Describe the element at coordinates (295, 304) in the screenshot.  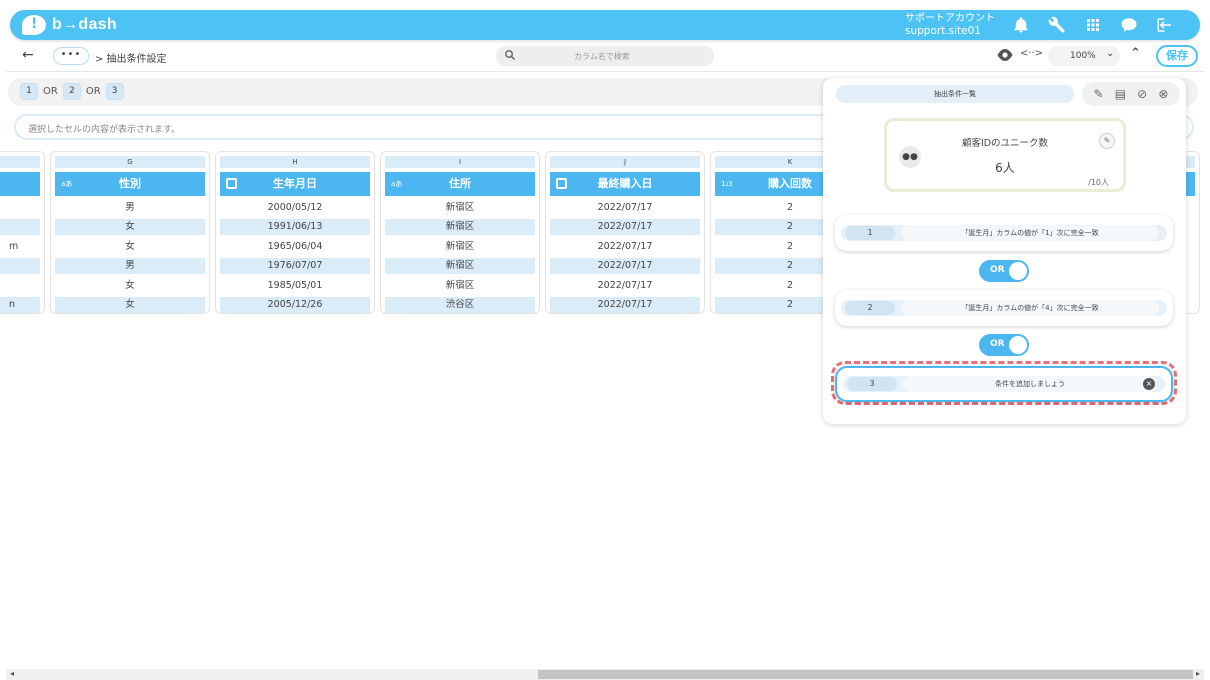
I see `table-cell: 2005/12/26` at that location.